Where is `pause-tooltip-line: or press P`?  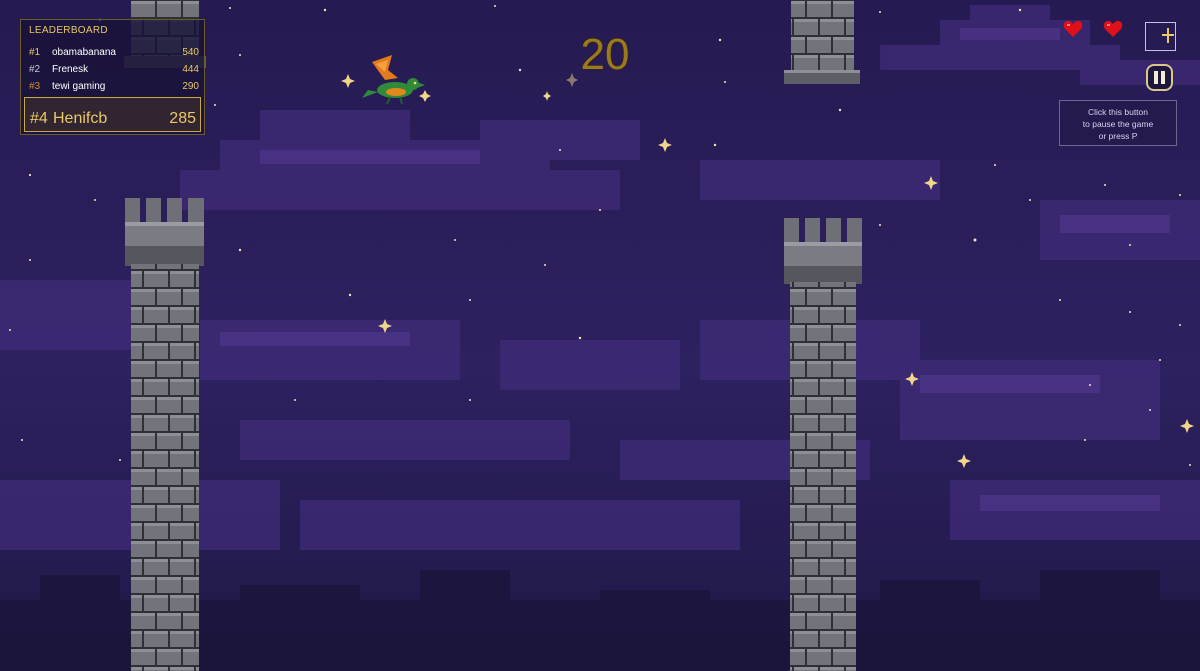
pause-tooltip-line: or press P is located at coordinates (1118, 136).